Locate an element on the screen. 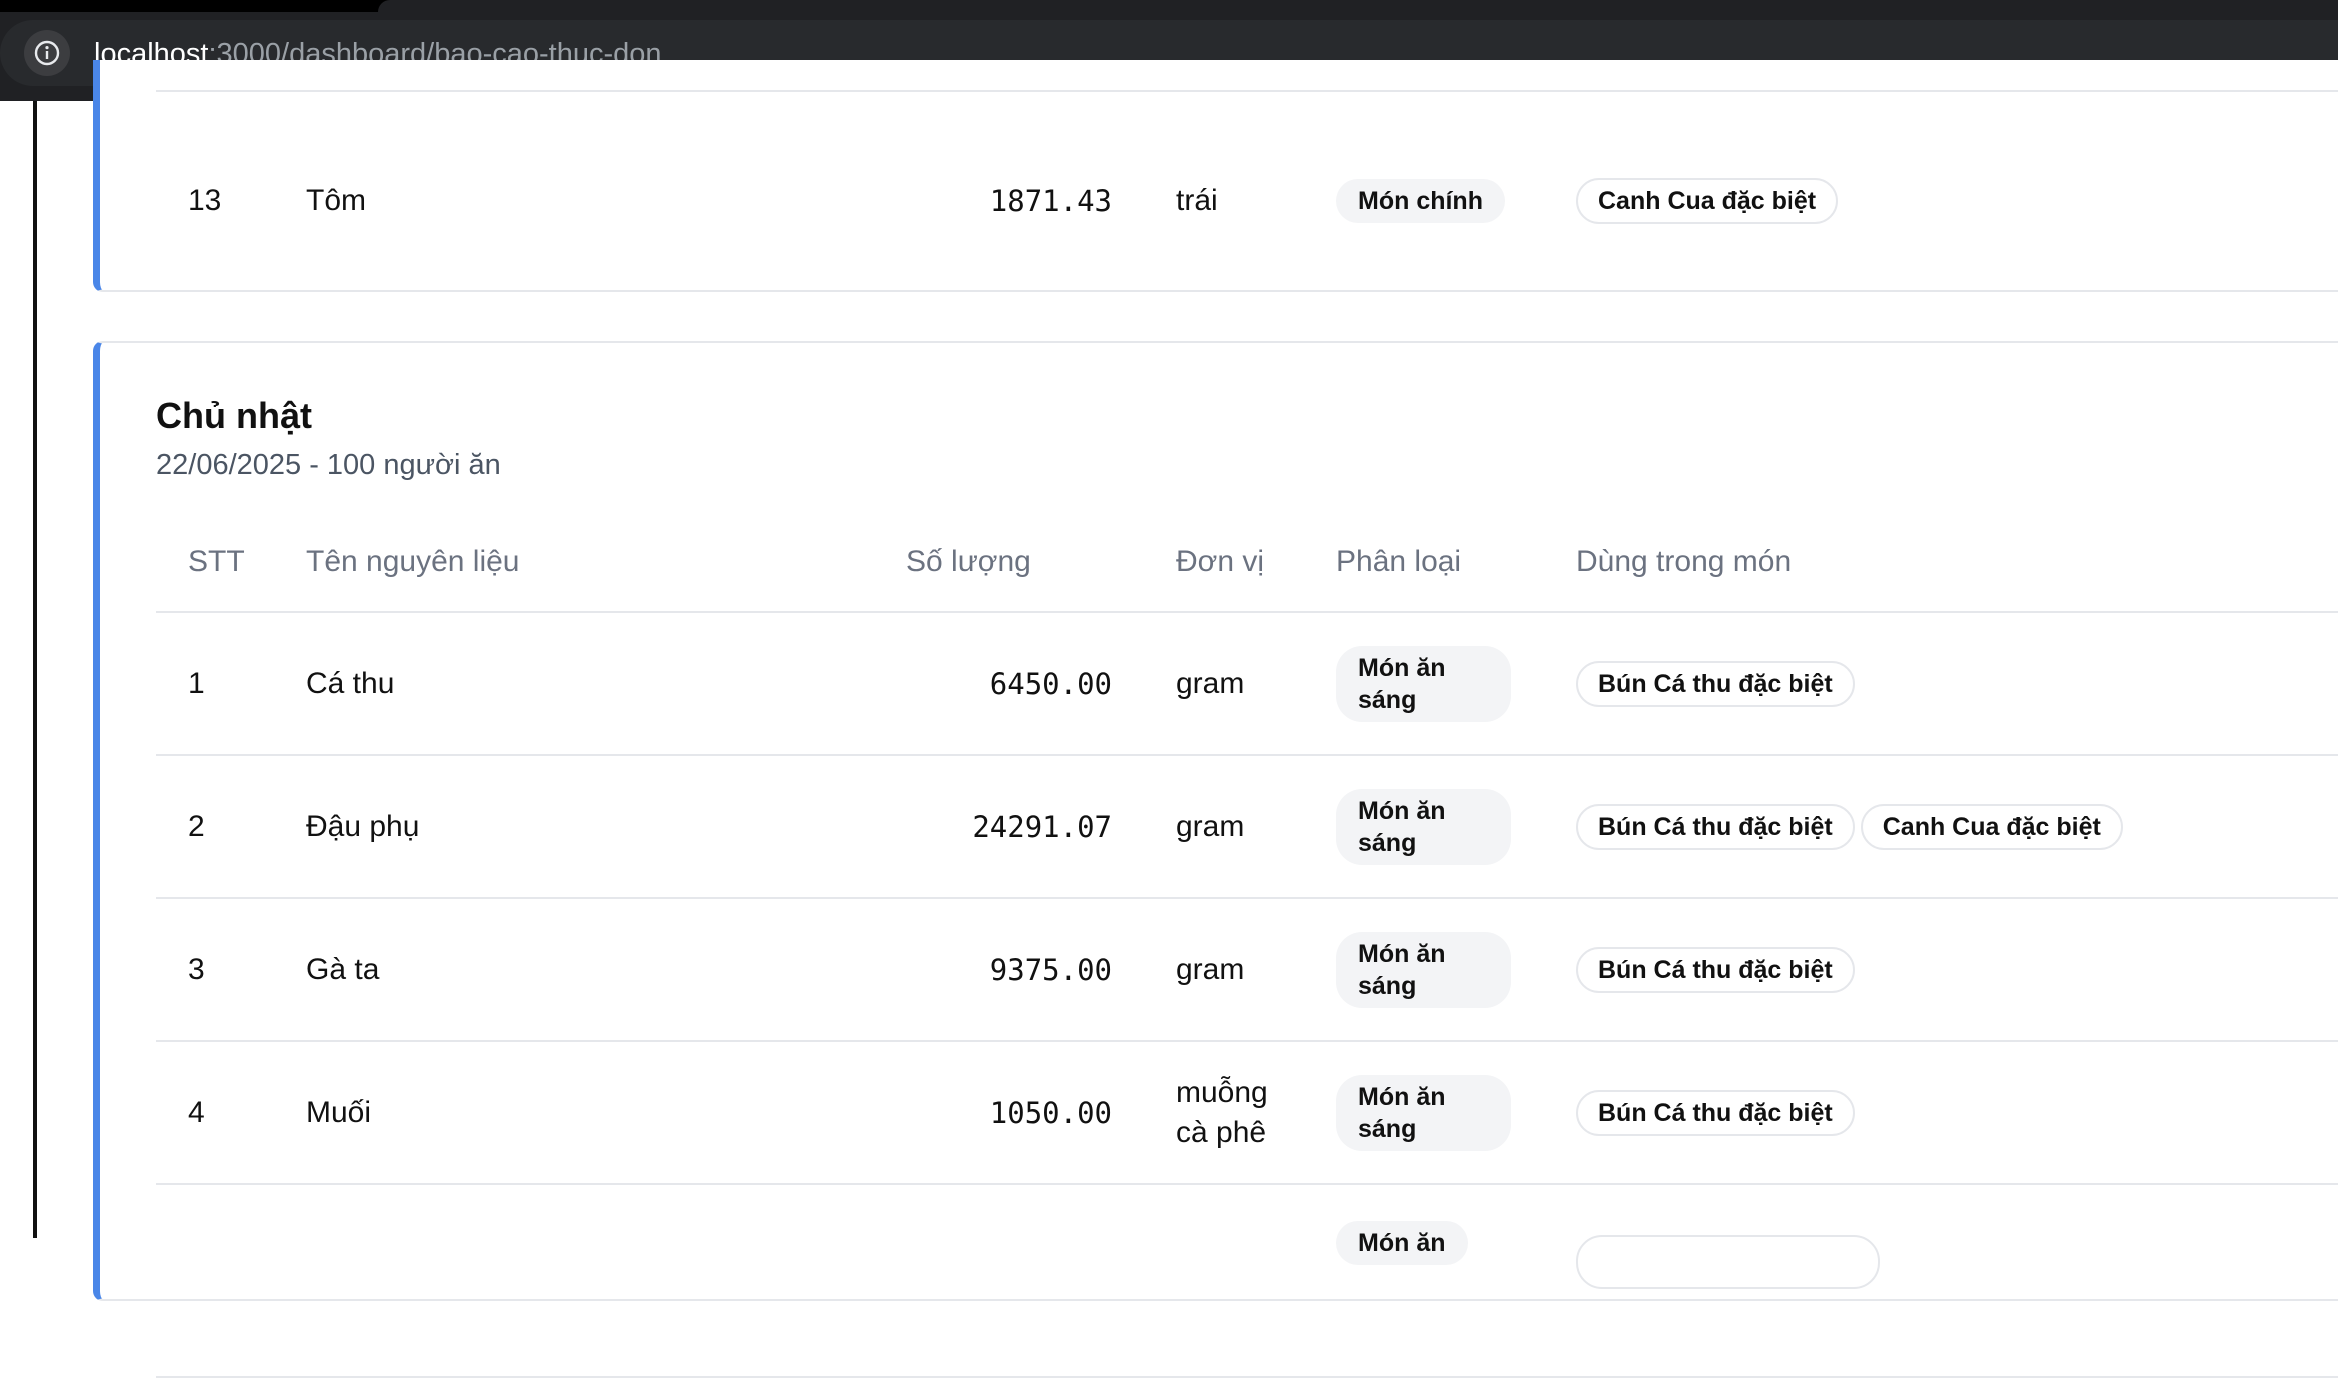  row-unit: trái is located at coordinates (1197, 200).